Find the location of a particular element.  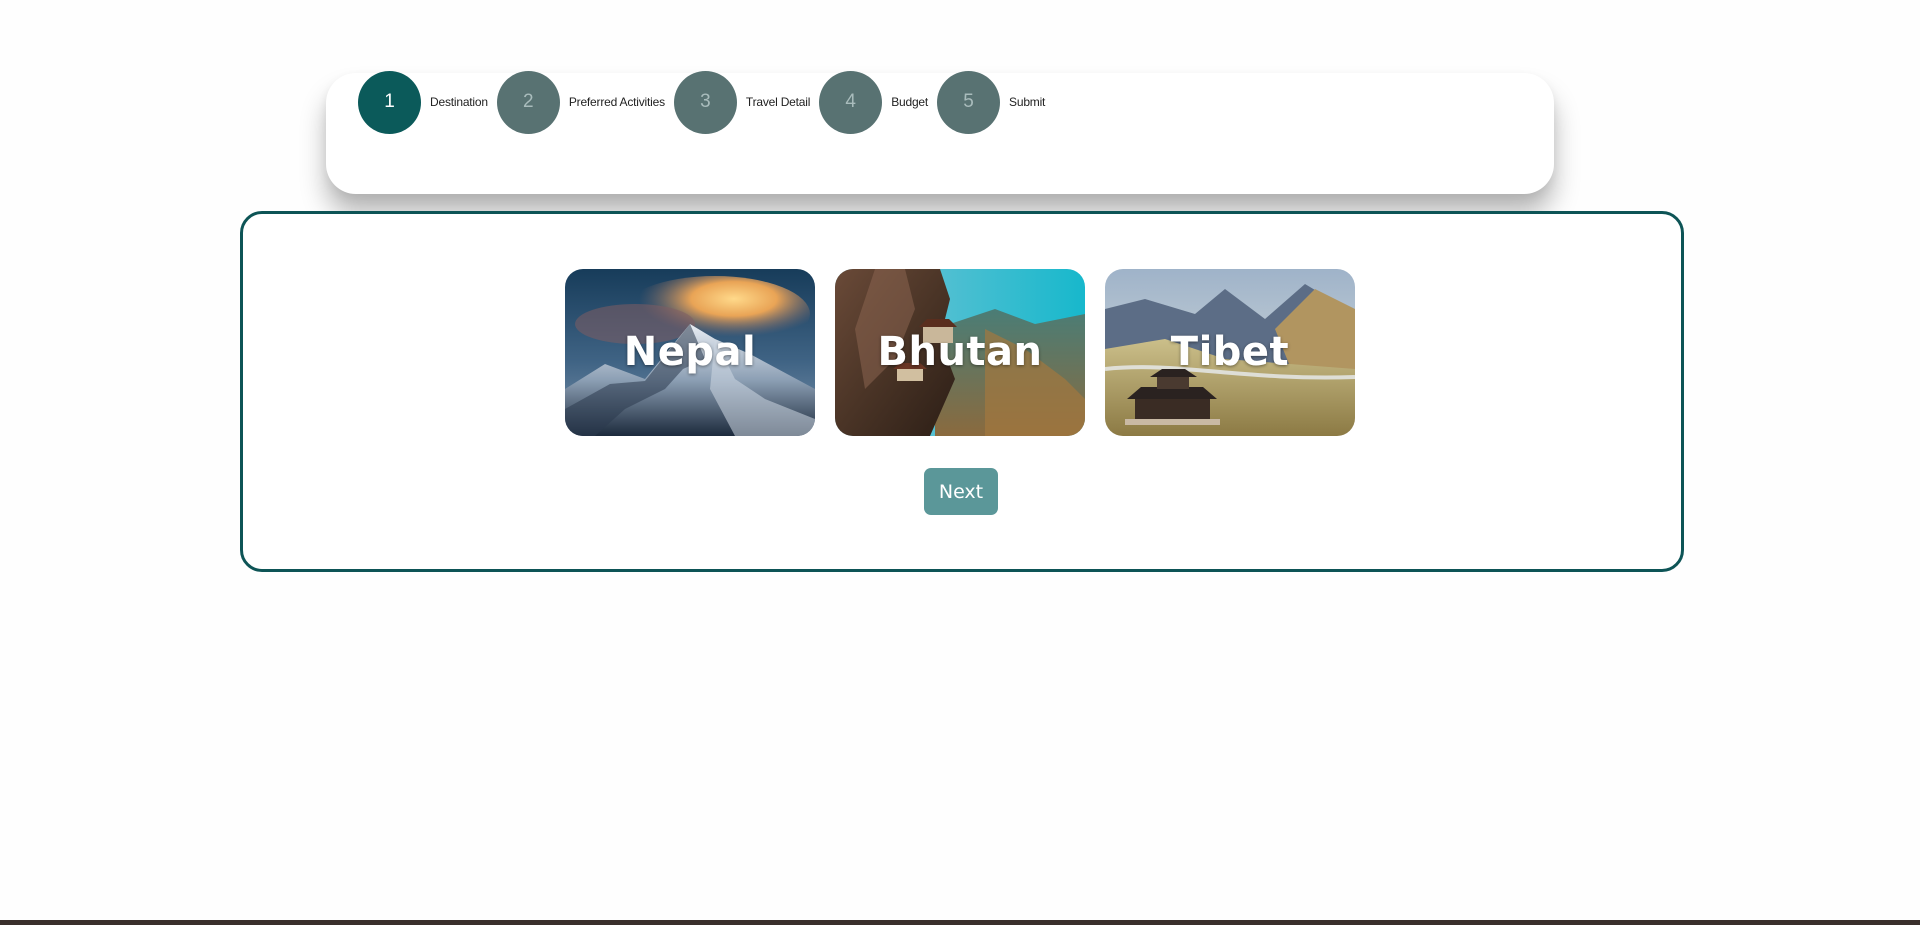

step-preferred-activities: 2 Preferred Activities is located at coordinates (580, 102).